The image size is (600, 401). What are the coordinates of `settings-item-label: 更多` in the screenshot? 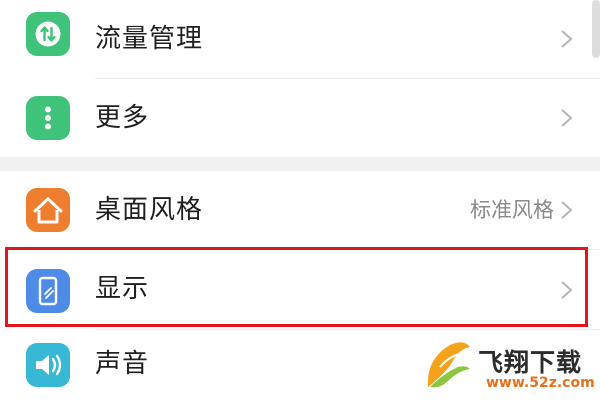 It's located at (122, 118).